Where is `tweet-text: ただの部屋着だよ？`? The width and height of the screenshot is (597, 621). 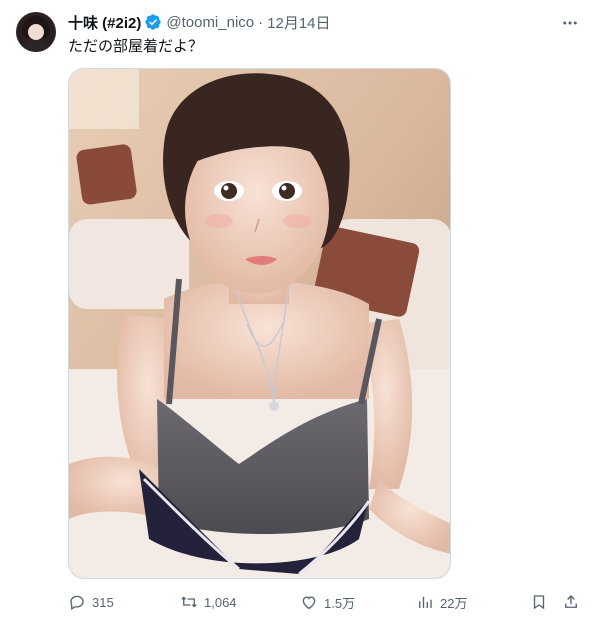 tweet-text: ただの部屋着だよ？ is located at coordinates (136, 46).